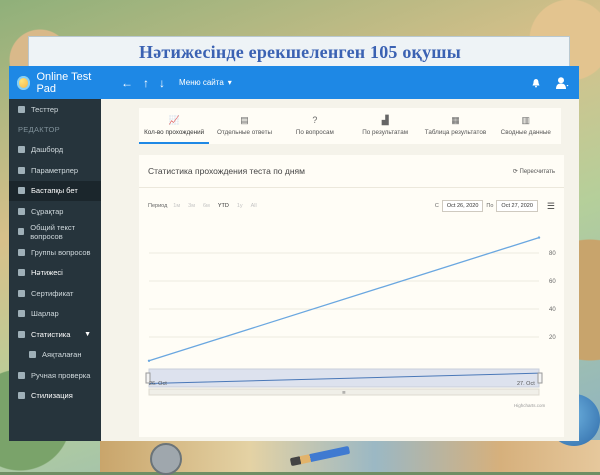 This screenshot has width=600, height=475. I want to click on chart-menu-icon: ☰, so click(551, 206).